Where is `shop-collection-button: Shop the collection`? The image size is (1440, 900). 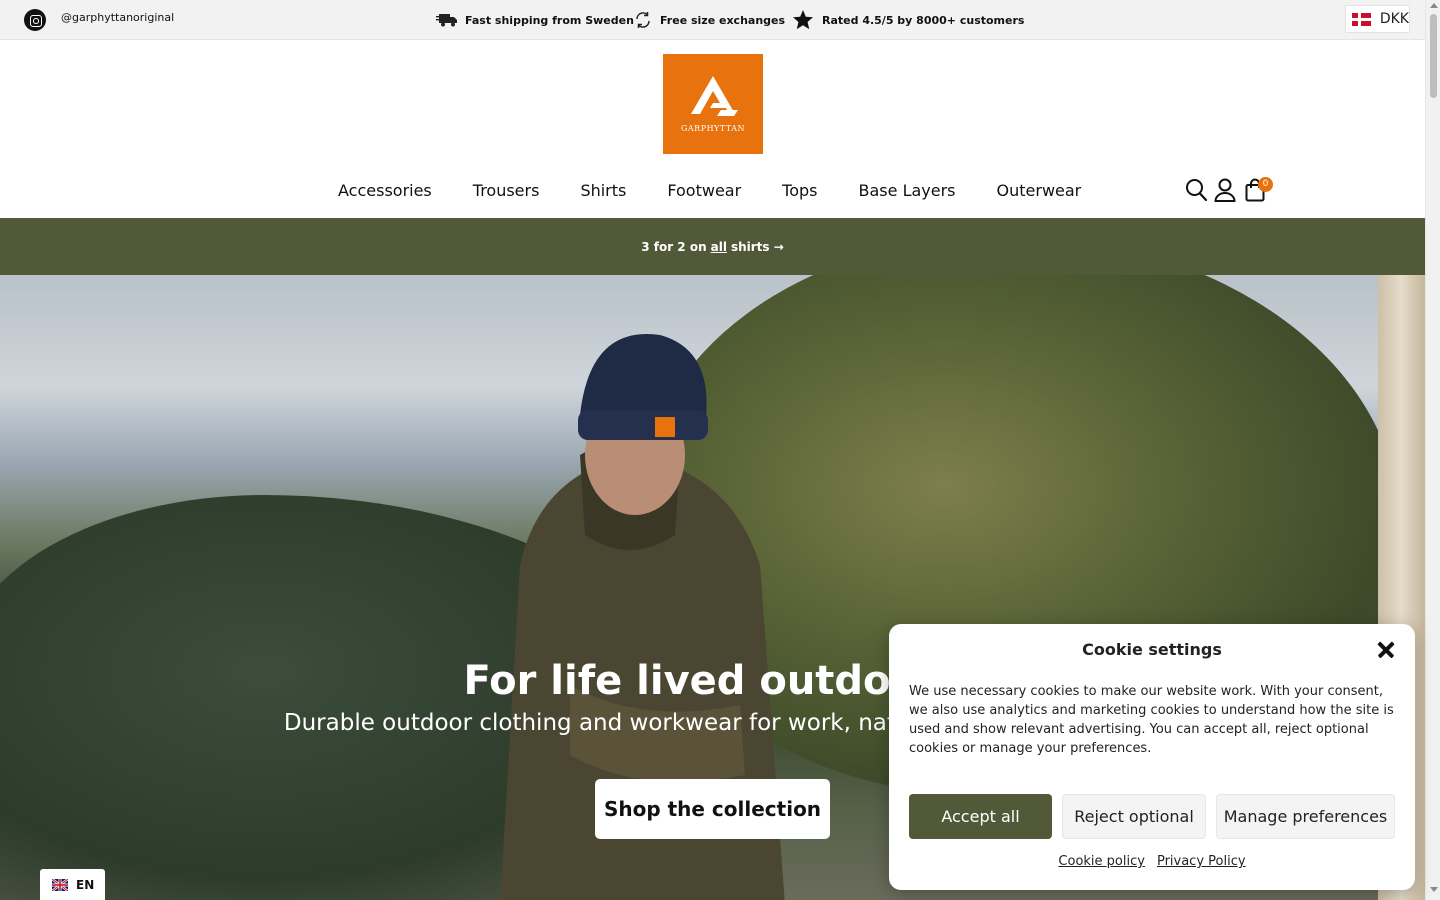 shop-collection-button: Shop the collection is located at coordinates (712, 809).